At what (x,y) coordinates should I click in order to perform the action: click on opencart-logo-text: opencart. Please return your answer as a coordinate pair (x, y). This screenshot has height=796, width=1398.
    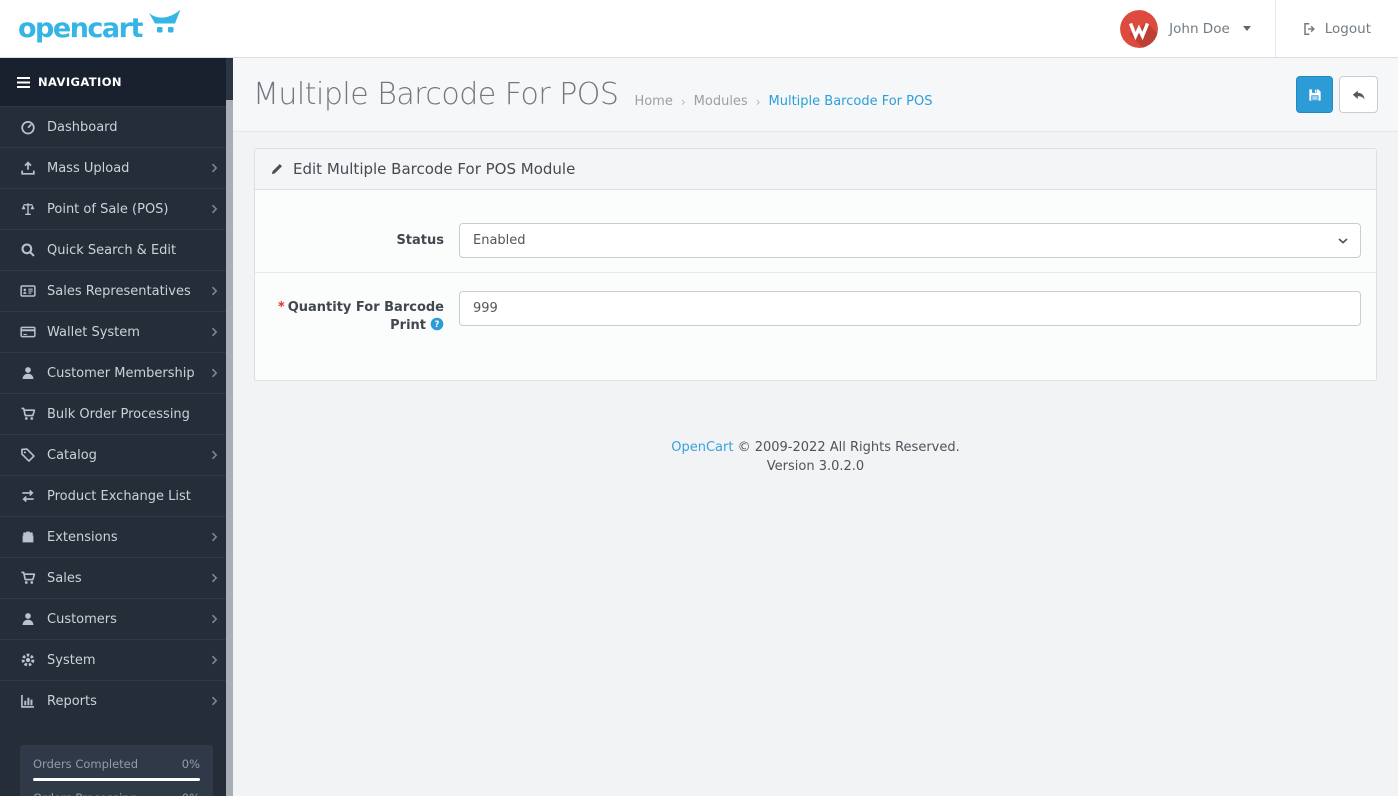
    Looking at the image, I should click on (80, 28).